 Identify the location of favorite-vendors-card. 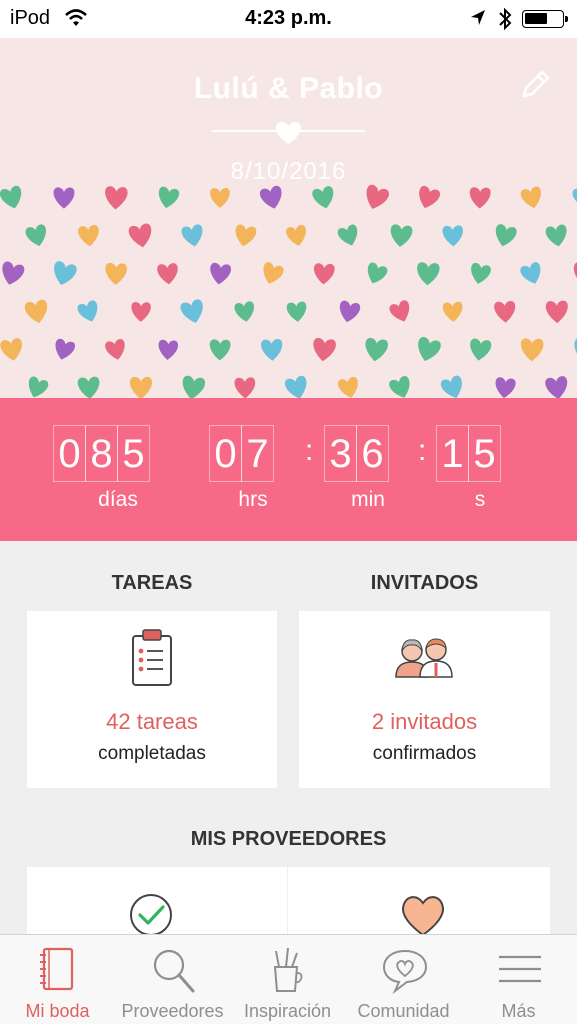
(419, 902).